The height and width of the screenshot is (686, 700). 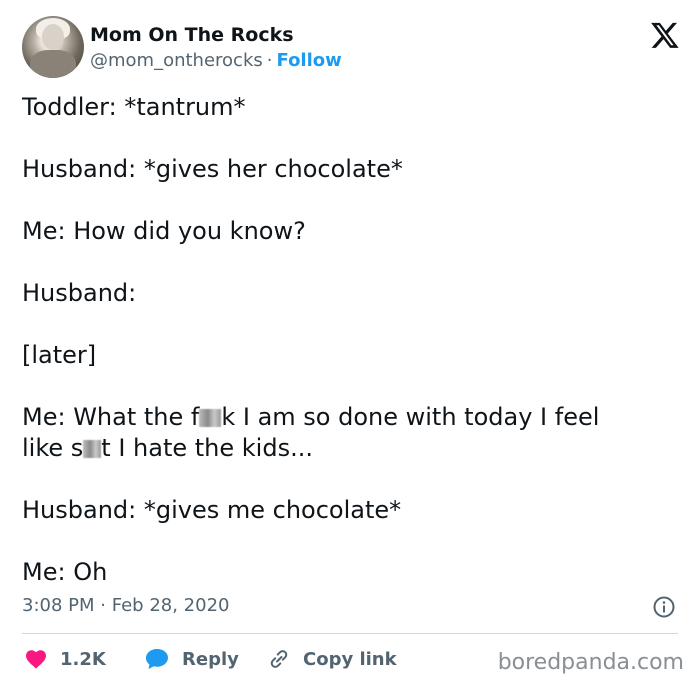 I want to click on copy-link-label: Copy link, so click(x=350, y=659).